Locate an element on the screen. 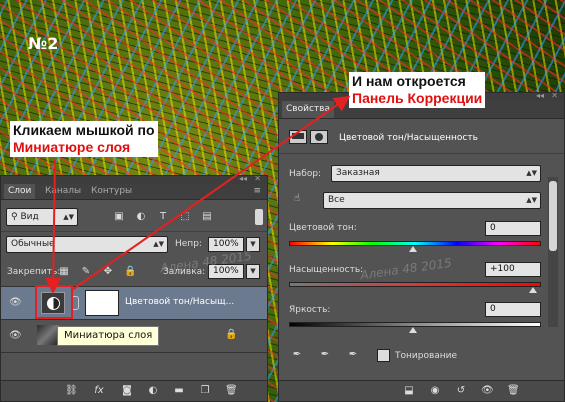 Image resolution: width=565 pixels, height=402 pixels. arrow-to-thumbnail is located at coordinates (53, 226).